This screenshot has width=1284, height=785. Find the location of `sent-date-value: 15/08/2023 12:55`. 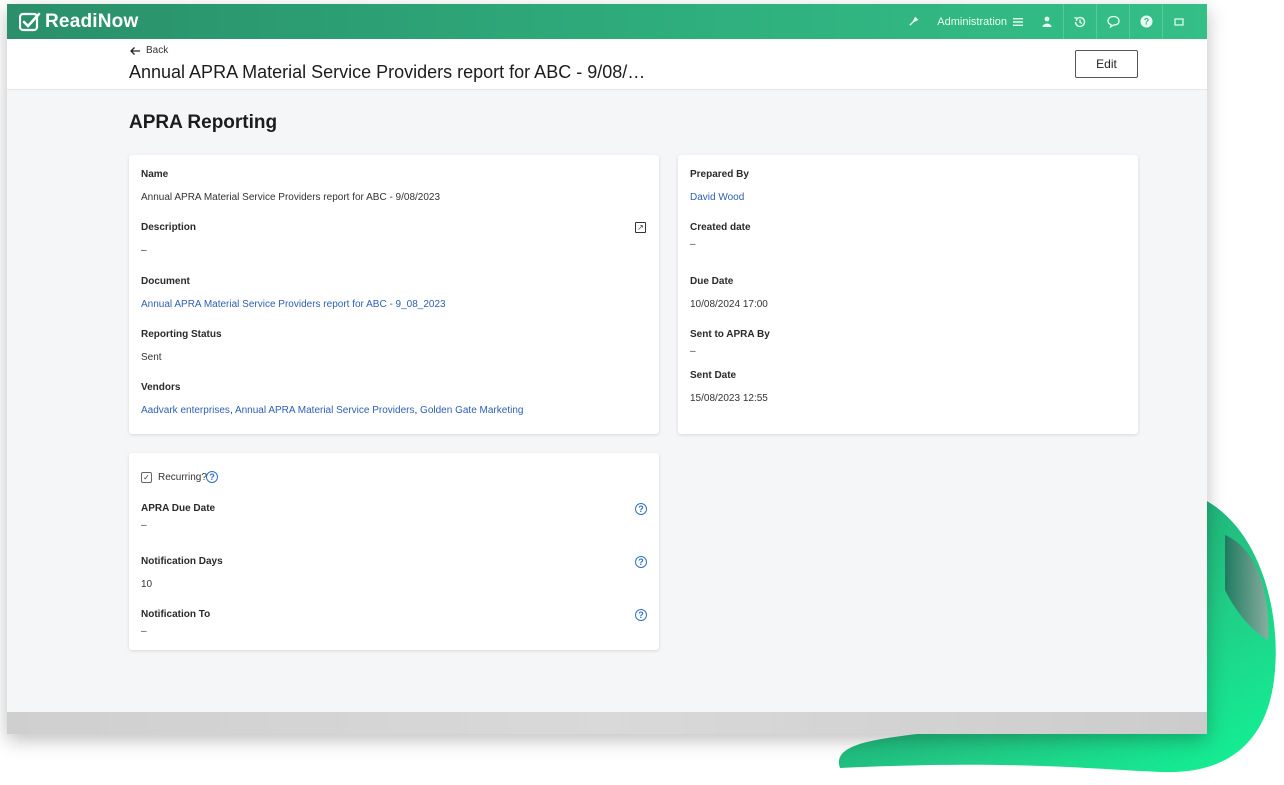

sent-date-value: 15/08/2023 12:55 is located at coordinates (729, 398).